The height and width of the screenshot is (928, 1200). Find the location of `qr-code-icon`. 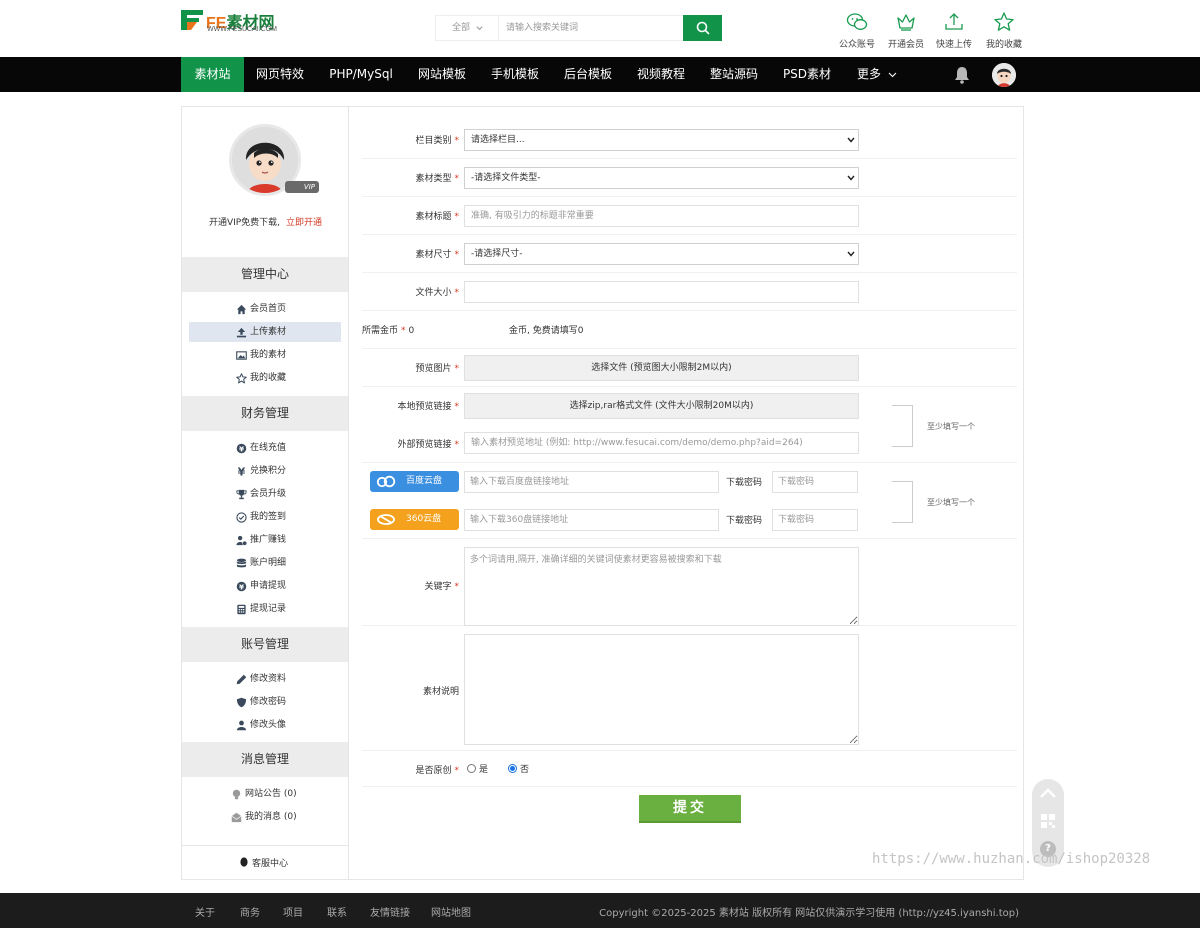

qr-code-icon is located at coordinates (1048, 821).